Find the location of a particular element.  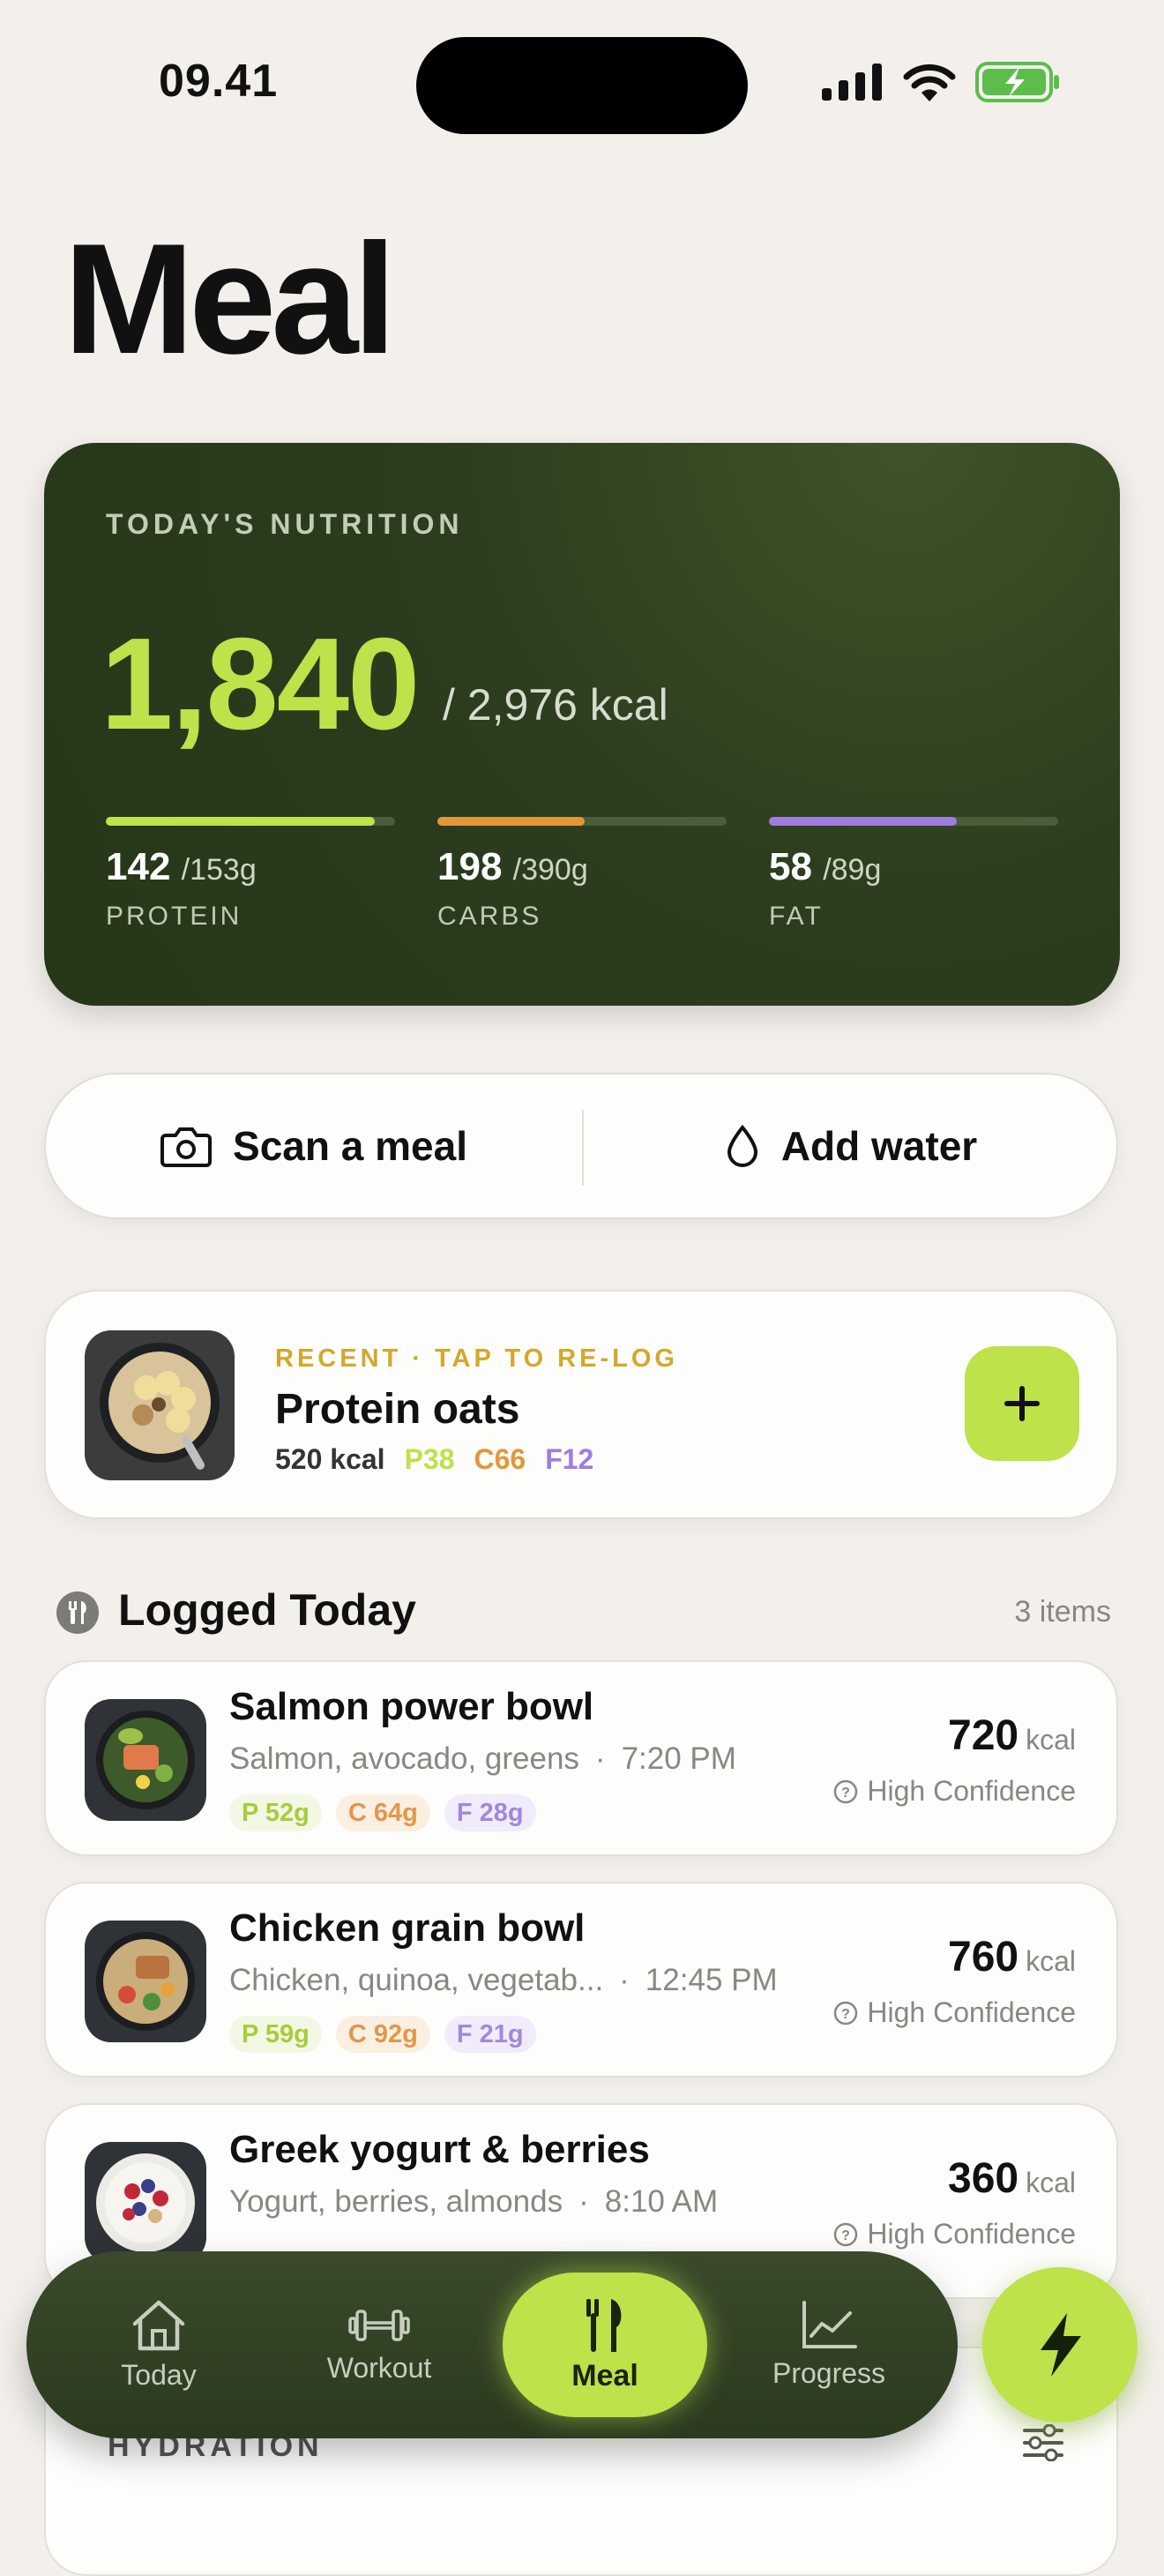

plus-icon is located at coordinates (1022, 1404).